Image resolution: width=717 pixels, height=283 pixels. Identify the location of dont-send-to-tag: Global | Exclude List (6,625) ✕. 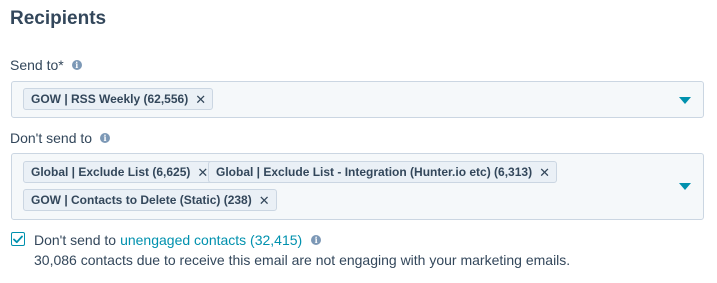
(119, 172).